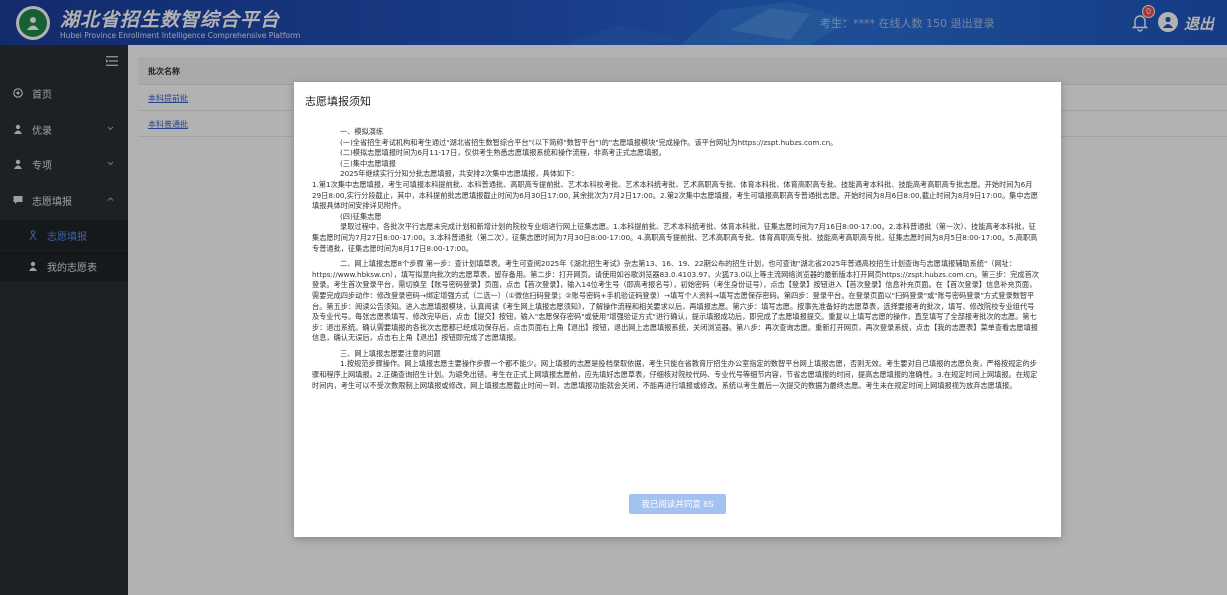 This screenshot has height=595, width=1227. I want to click on notice-paragraph: (四)征集志愿, so click(361, 216).